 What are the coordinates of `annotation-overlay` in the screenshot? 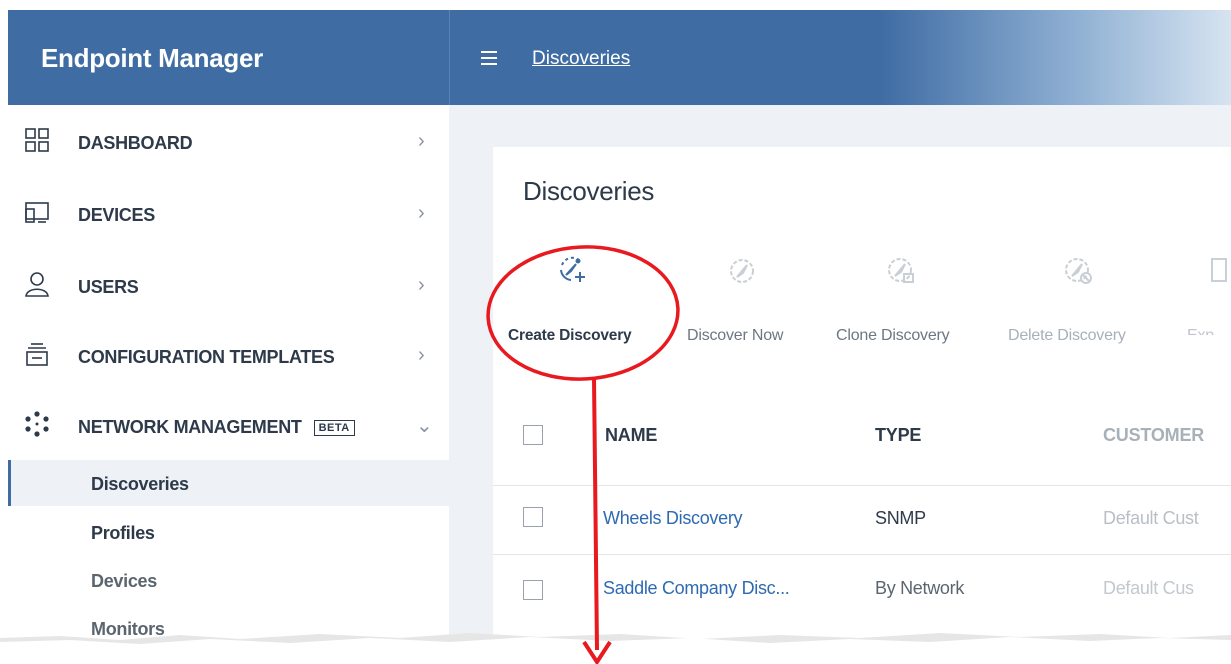 It's located at (583, 454).